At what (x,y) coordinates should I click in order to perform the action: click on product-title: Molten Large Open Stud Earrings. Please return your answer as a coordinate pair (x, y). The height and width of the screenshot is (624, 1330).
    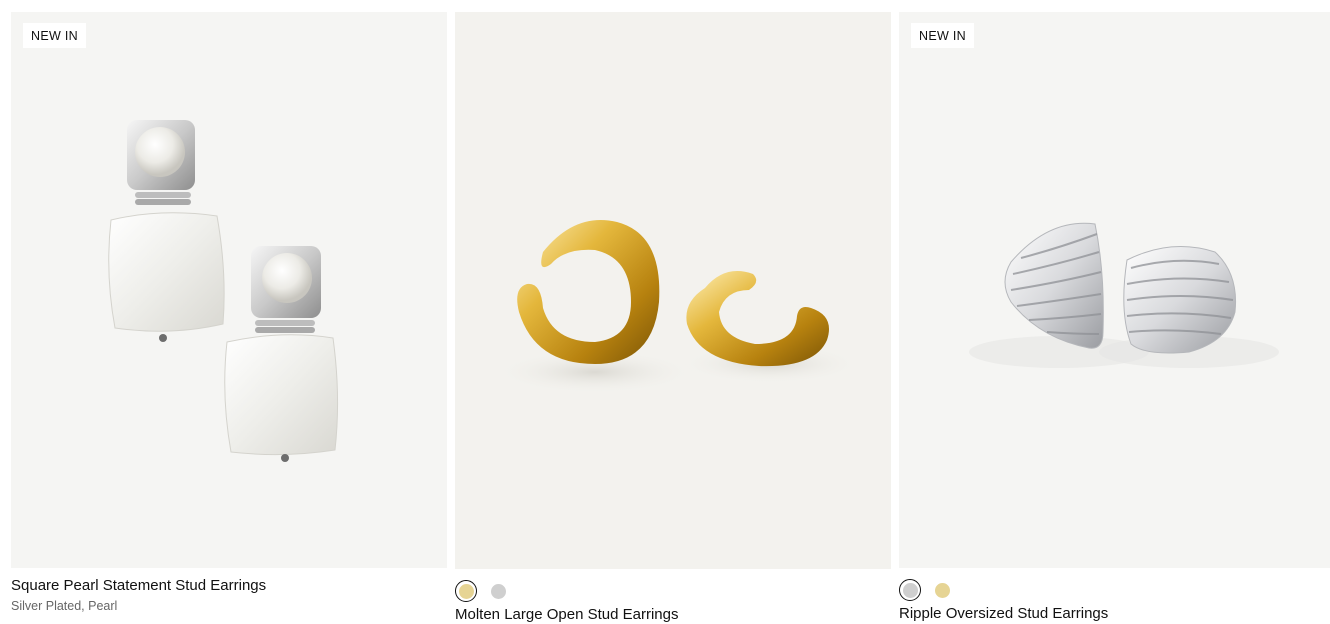
    Looking at the image, I should click on (673, 615).